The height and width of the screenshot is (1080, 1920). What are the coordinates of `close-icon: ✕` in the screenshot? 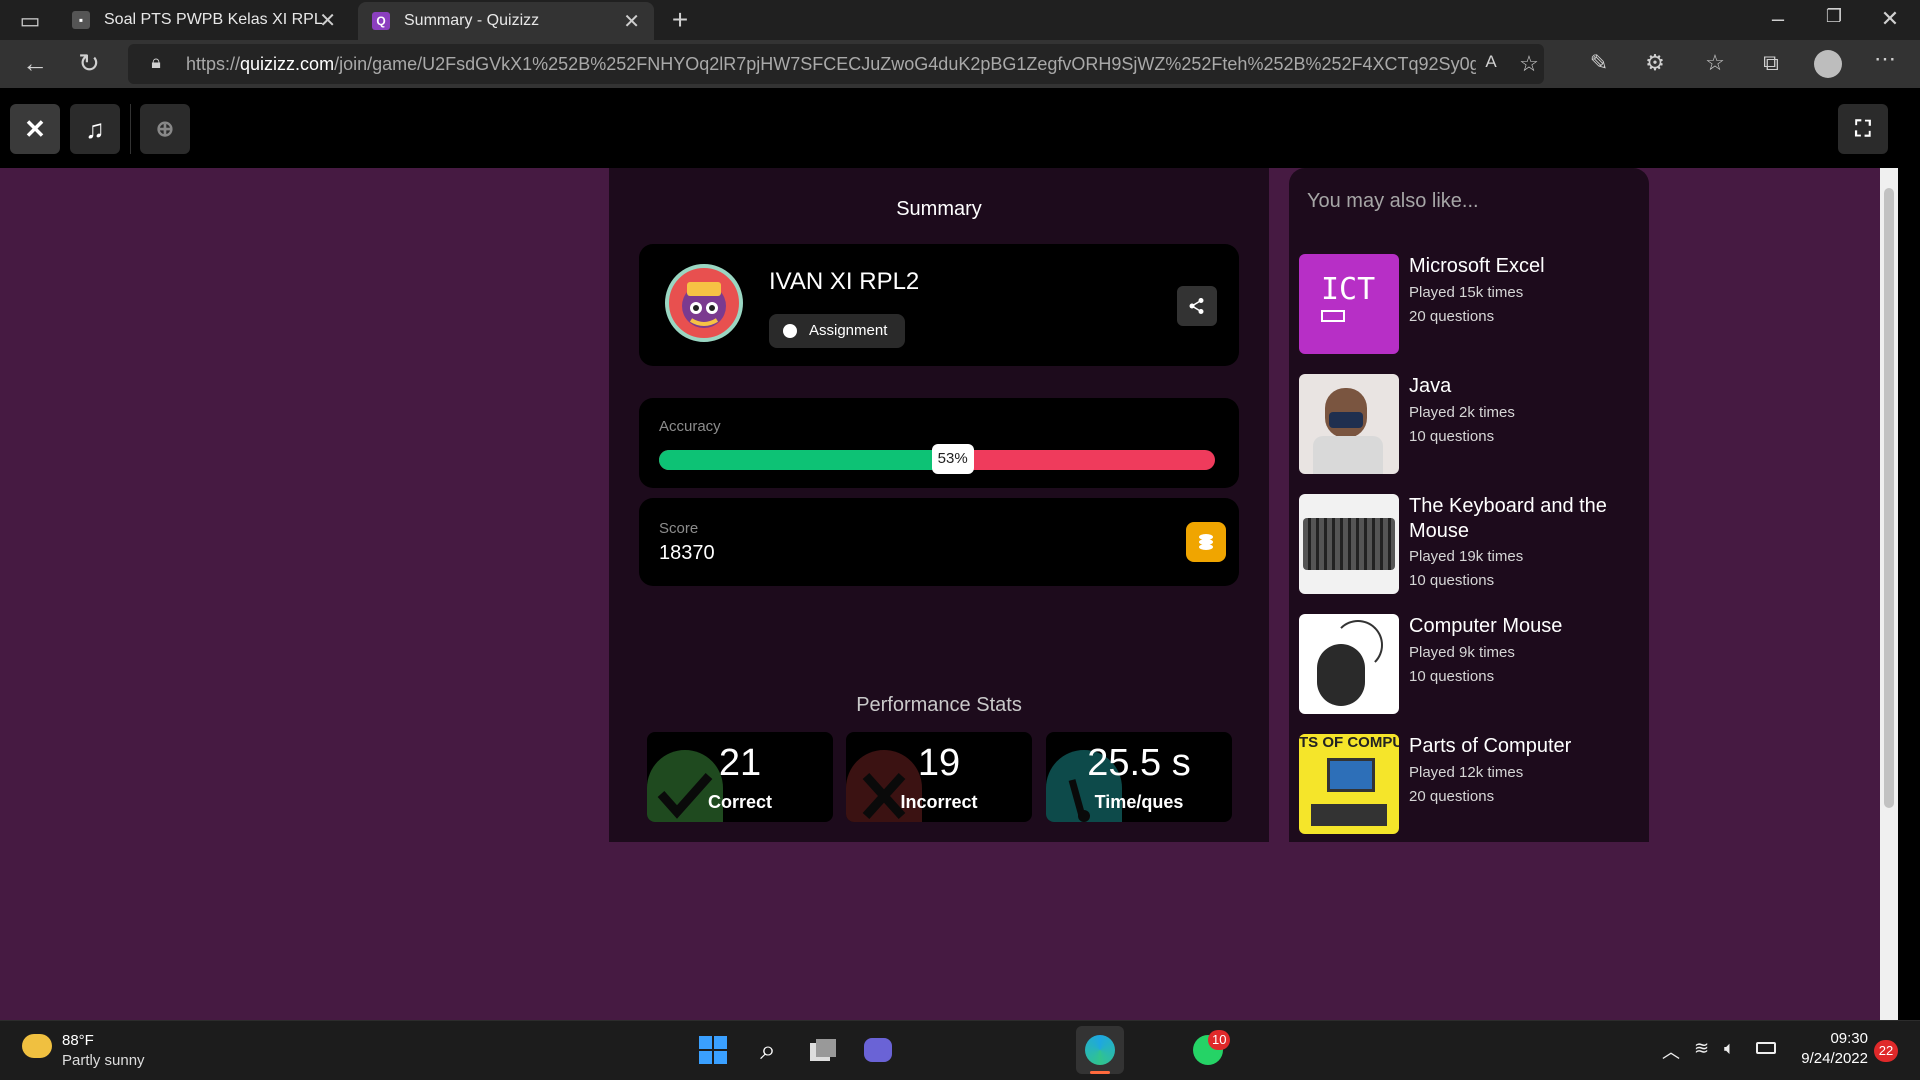 It's located at (35, 128).